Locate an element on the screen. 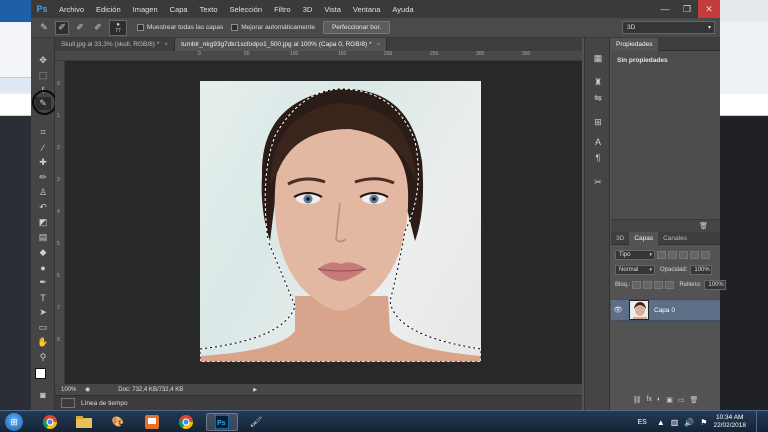 This screenshot has width=768, height=432. lock-transparent-icon is located at coordinates (637, 284).